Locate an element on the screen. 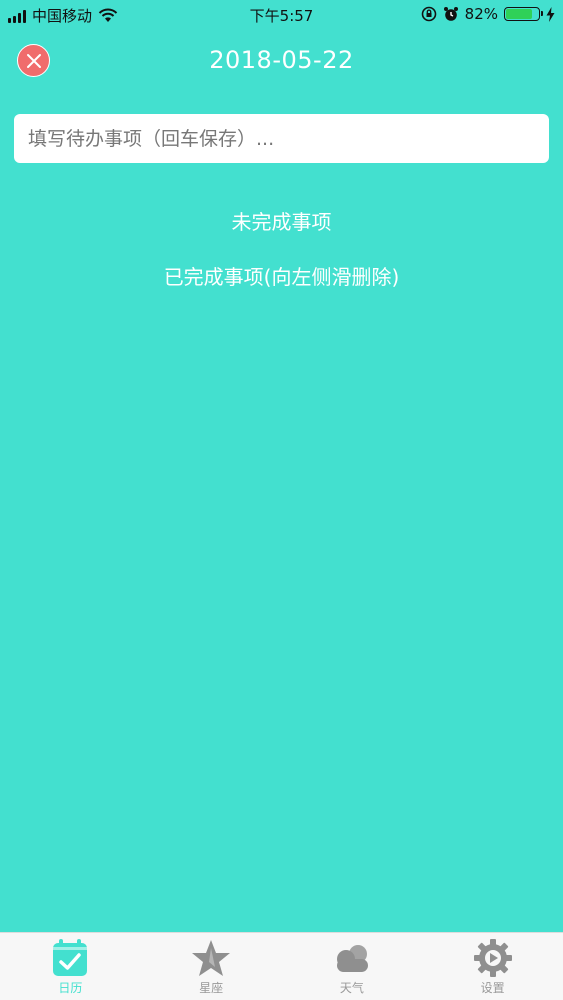  tab-weather: 天气 is located at coordinates (352, 966).